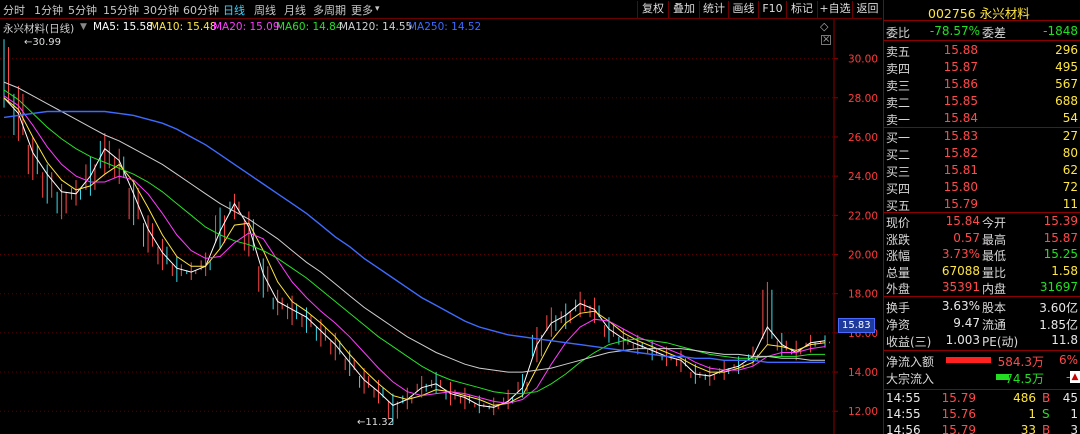 This screenshot has height=434, width=1080. What do you see at coordinates (295, 10) in the screenshot?
I see `tab-monthly: 月线` at bounding box center [295, 10].